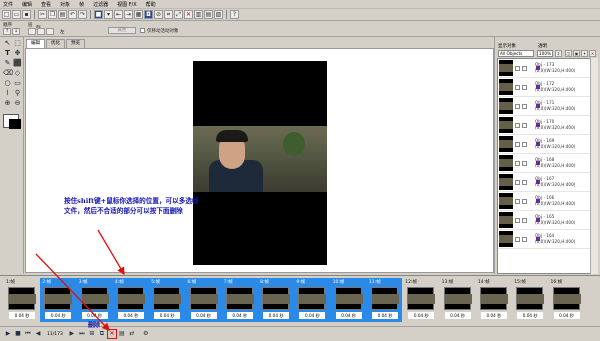  What do you see at coordinates (38, 334) in the screenshot?
I see `prev-frame-icon: ◀` at bounding box center [38, 334].